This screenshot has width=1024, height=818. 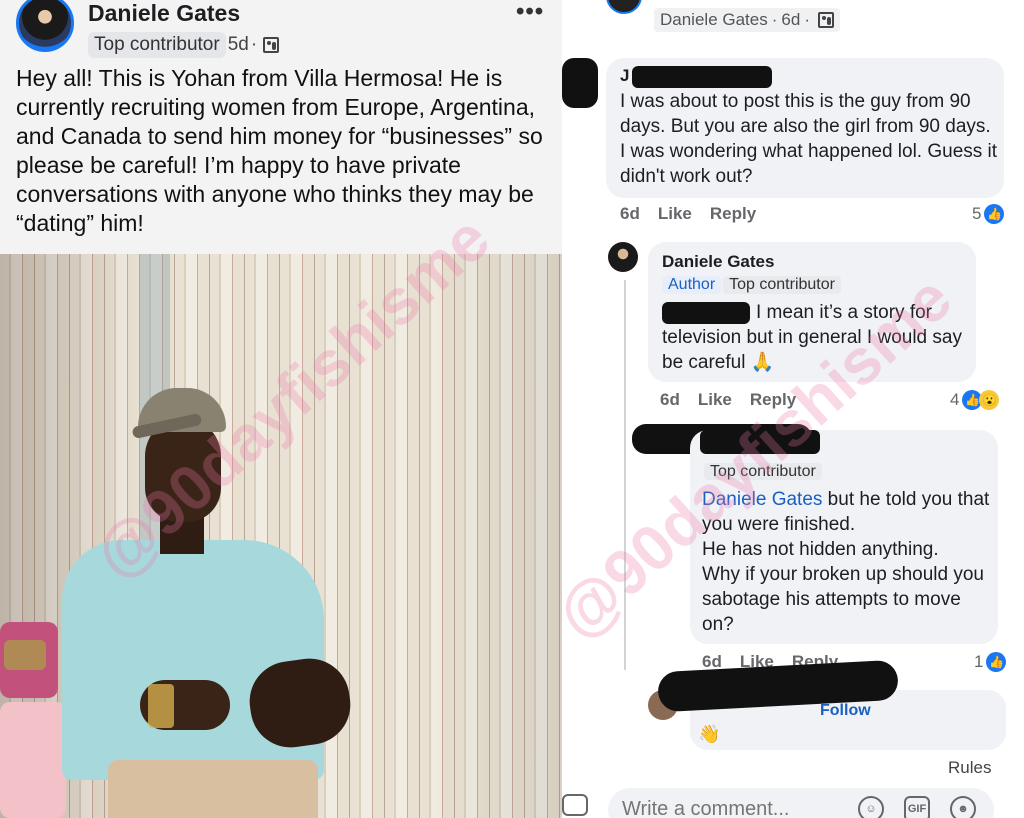 What do you see at coordinates (624, 76) in the screenshot?
I see `commenter-name: J` at bounding box center [624, 76].